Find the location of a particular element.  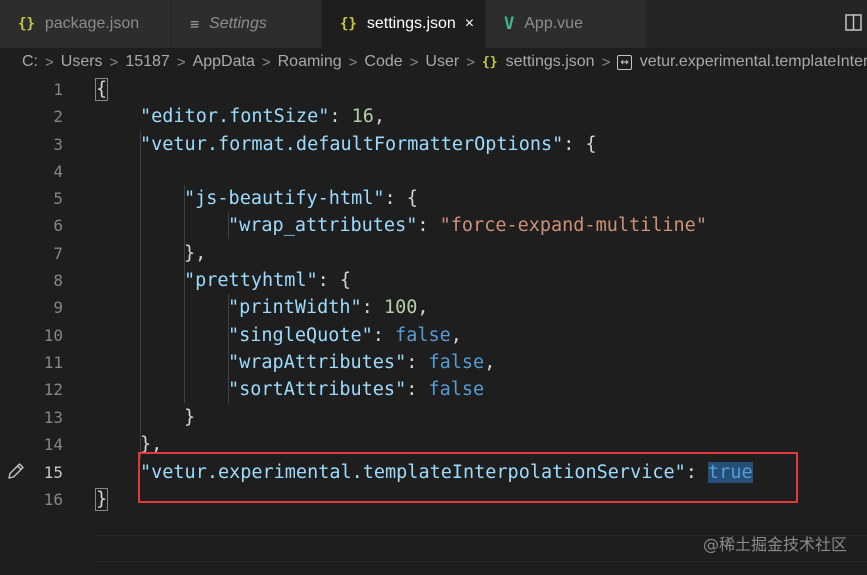

tab-package-json: {} package.json is located at coordinates (86, 24).